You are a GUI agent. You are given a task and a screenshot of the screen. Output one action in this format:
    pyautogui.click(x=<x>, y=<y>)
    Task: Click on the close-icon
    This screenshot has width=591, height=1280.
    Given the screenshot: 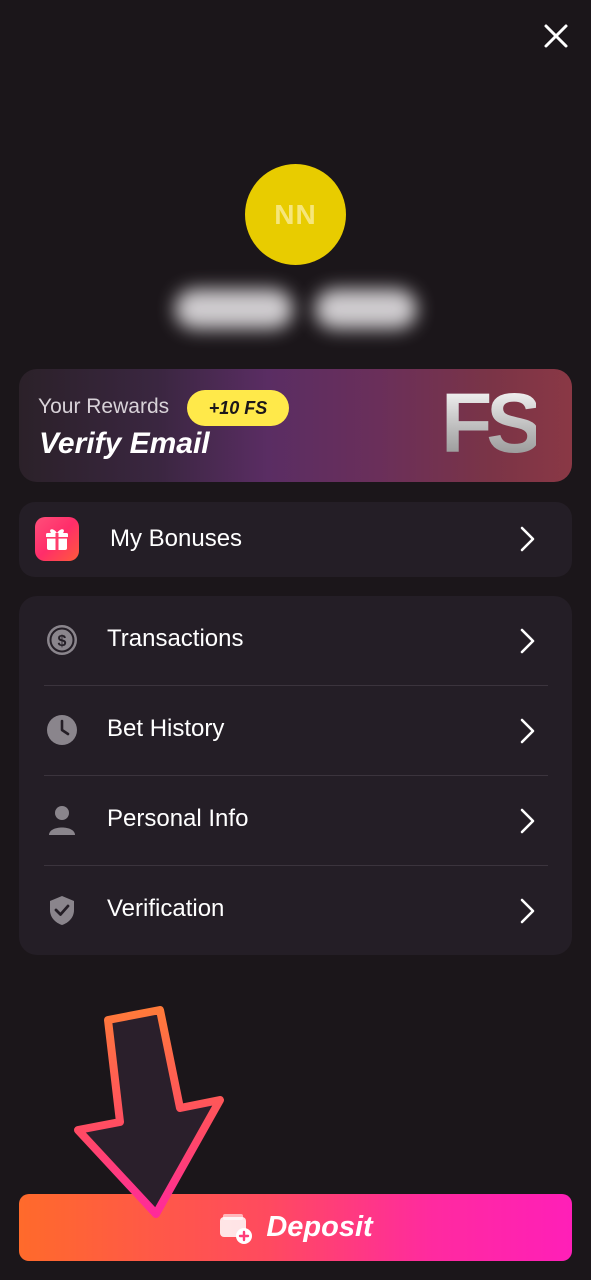 What is the action you would take?
    pyautogui.click(x=556, y=36)
    